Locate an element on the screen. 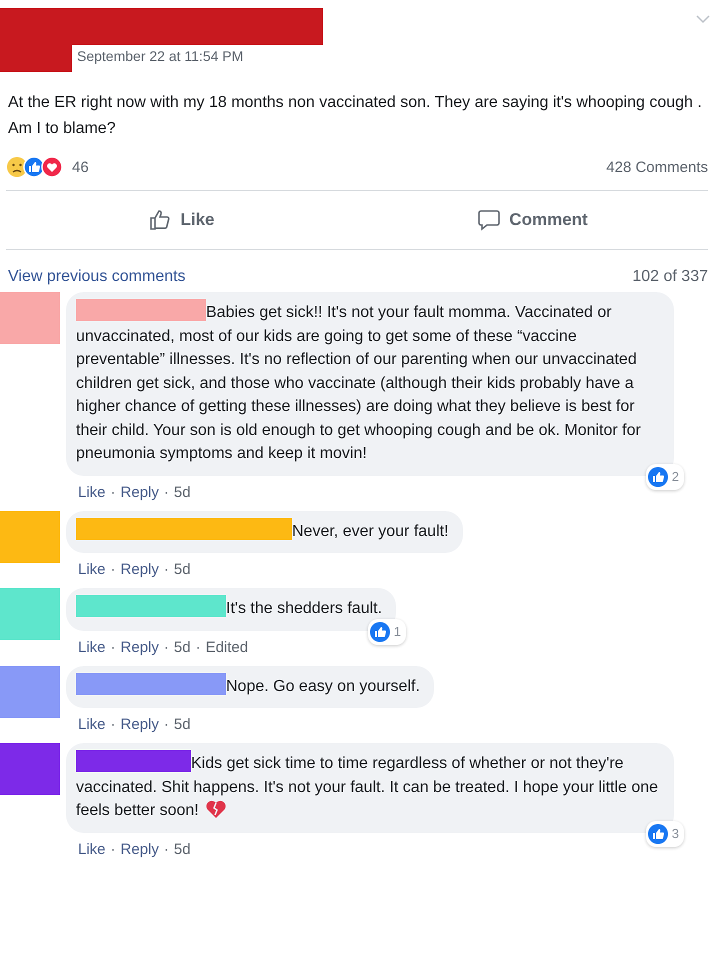 Image resolution: width=724 pixels, height=960 pixels. comment-meta: Edited is located at coordinates (227, 647).